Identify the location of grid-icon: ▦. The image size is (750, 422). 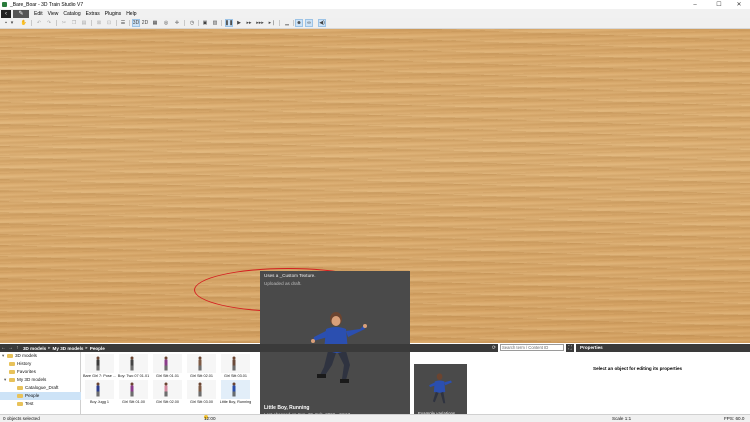
(155, 23).